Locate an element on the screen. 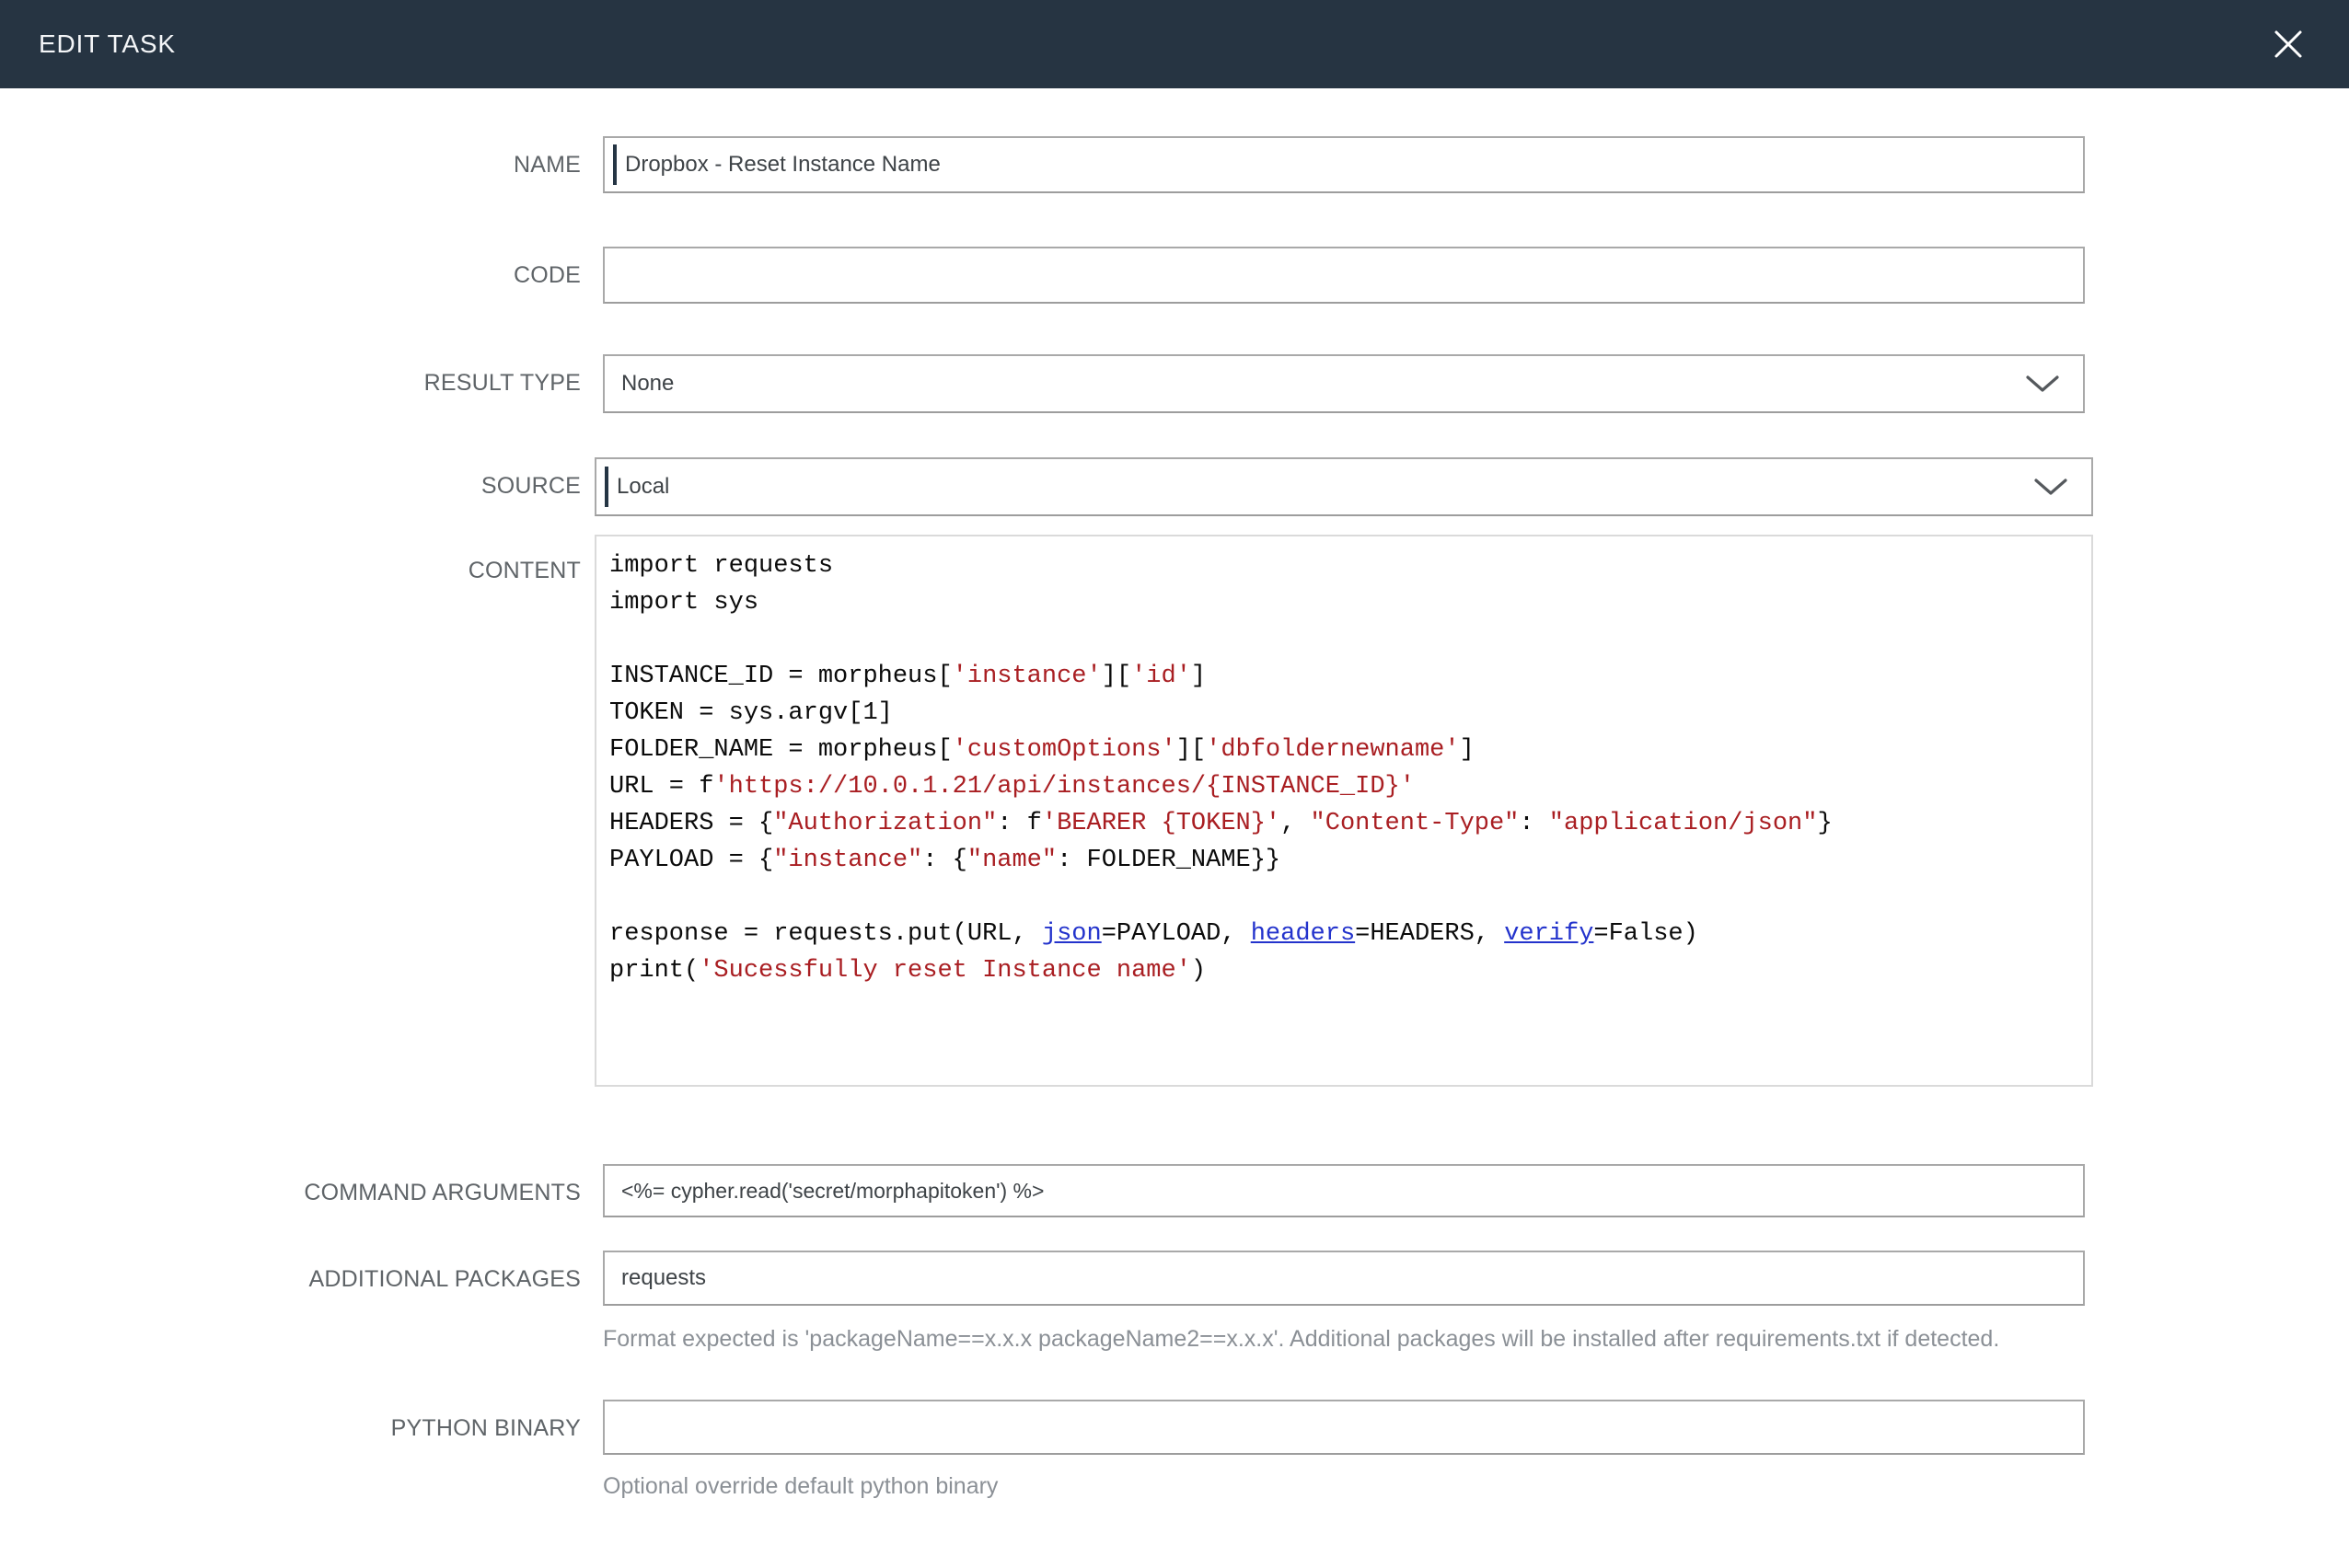 The image size is (2349, 1568). form-row-result-type: RESULT TYPE None is located at coordinates (1174, 383).